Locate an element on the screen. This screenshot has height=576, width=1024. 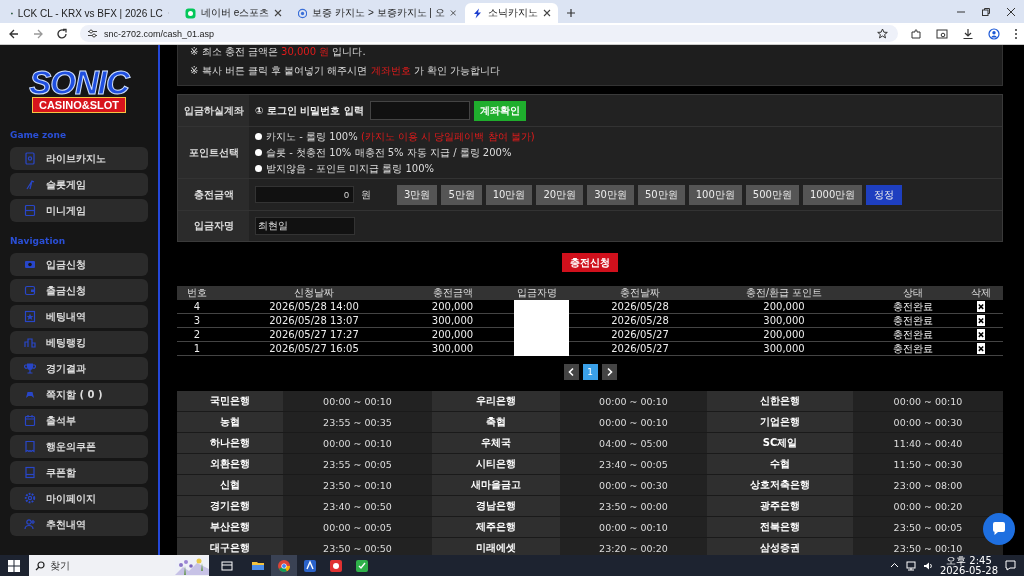
sidebar-item: 출석부 is located at coordinates (79, 420).